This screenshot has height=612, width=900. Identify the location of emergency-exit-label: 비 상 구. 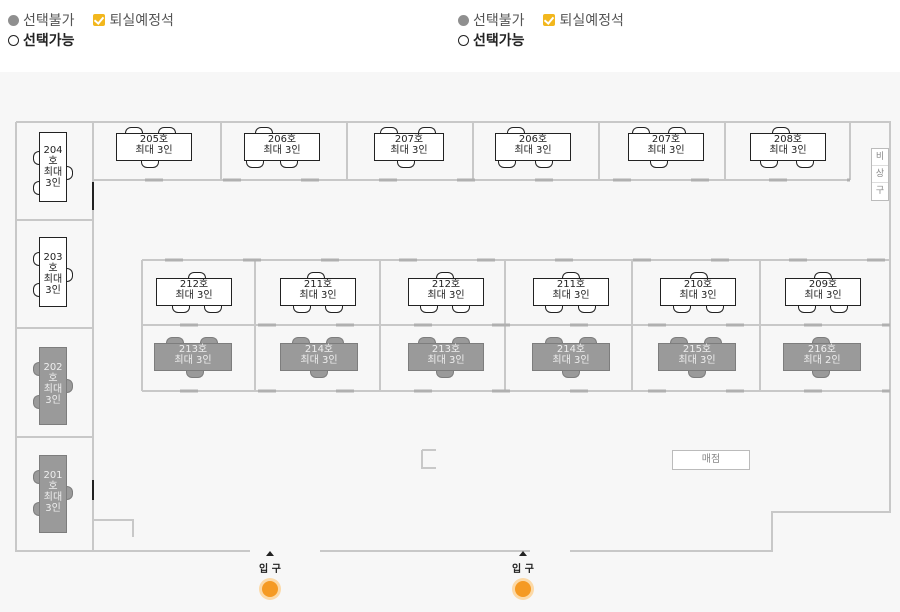
(880, 174).